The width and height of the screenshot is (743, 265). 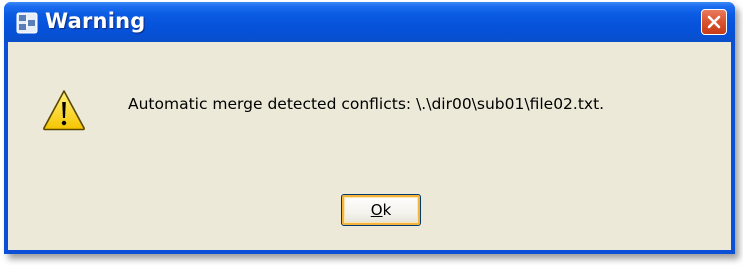 I want to click on ok-button: Ok, so click(x=381, y=210).